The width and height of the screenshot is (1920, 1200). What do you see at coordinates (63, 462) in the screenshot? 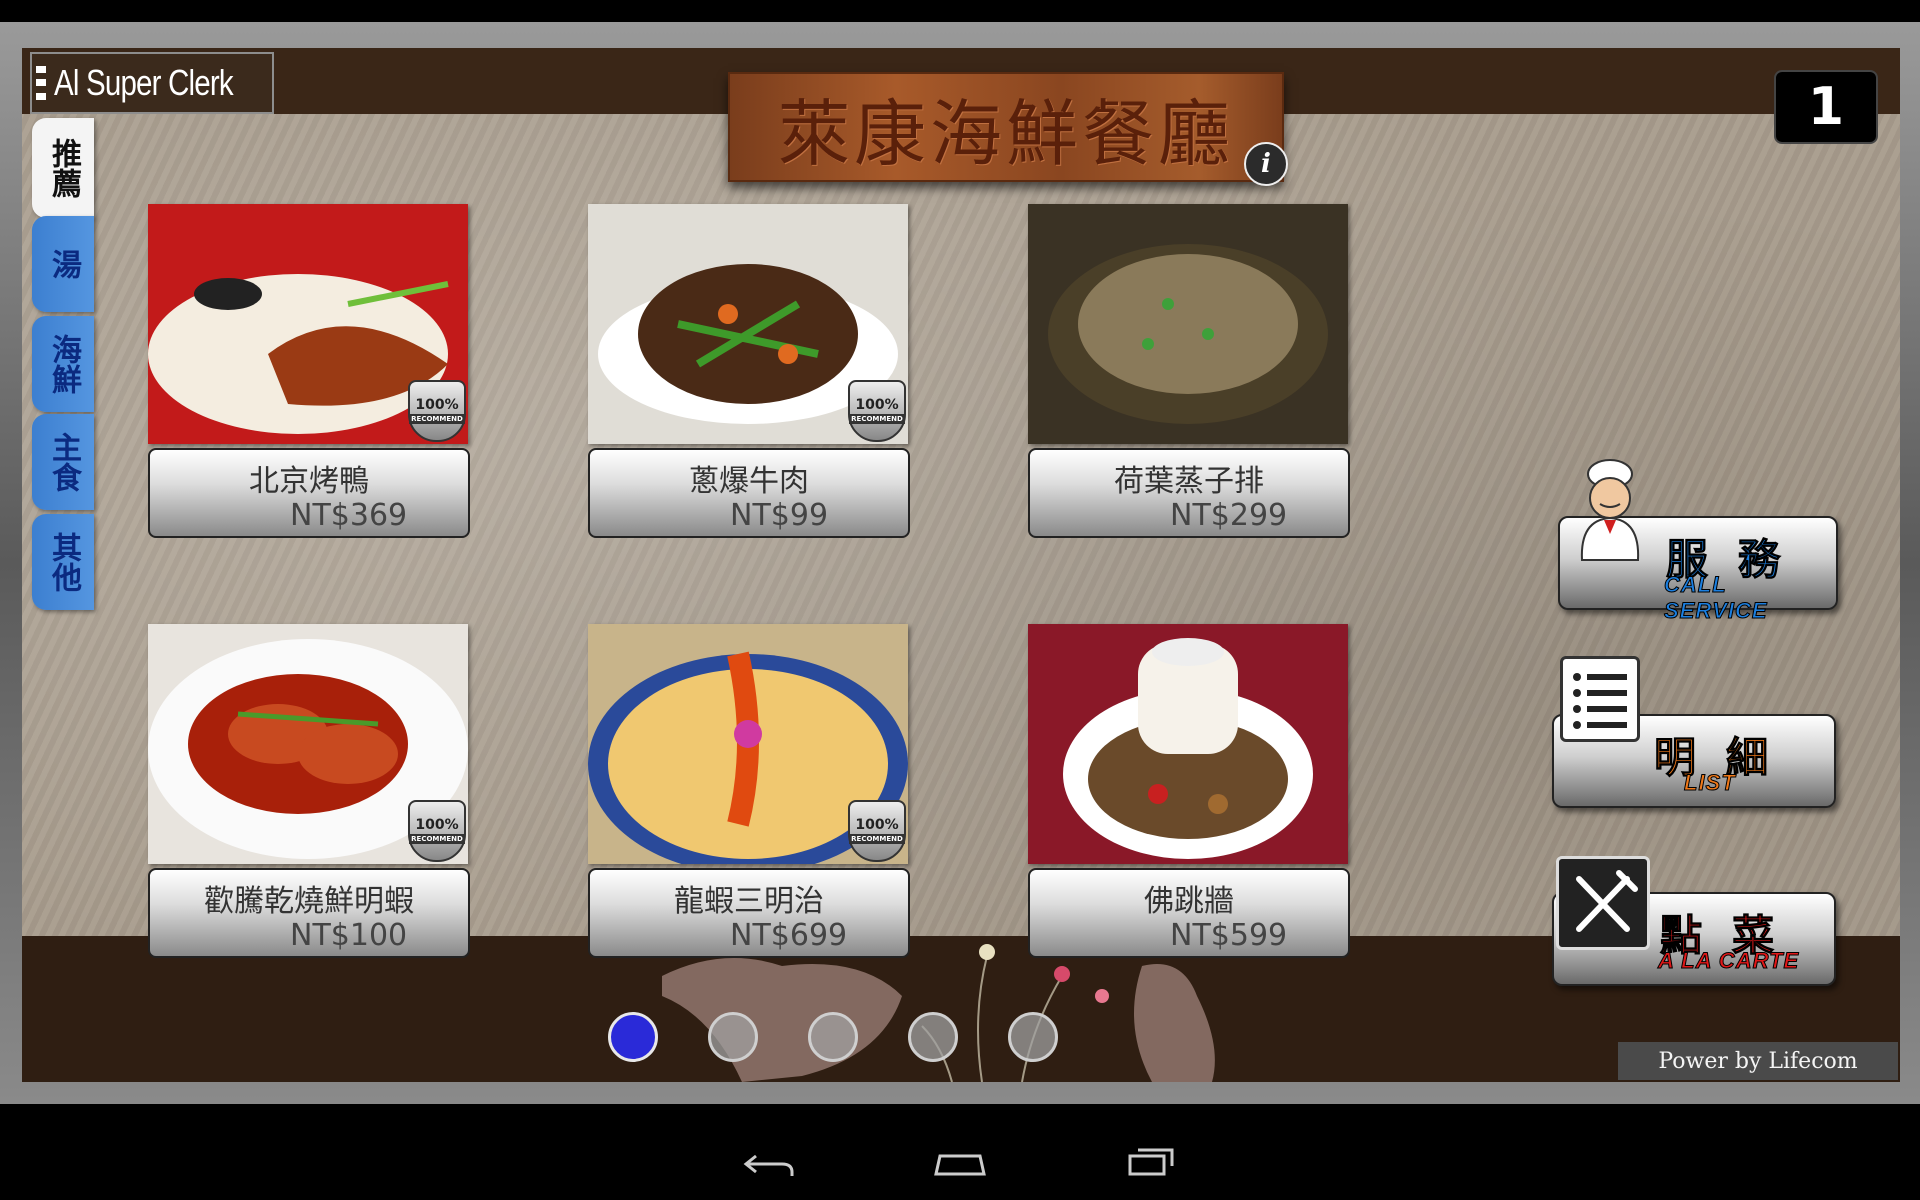
I see `category-tab: 主食` at bounding box center [63, 462].